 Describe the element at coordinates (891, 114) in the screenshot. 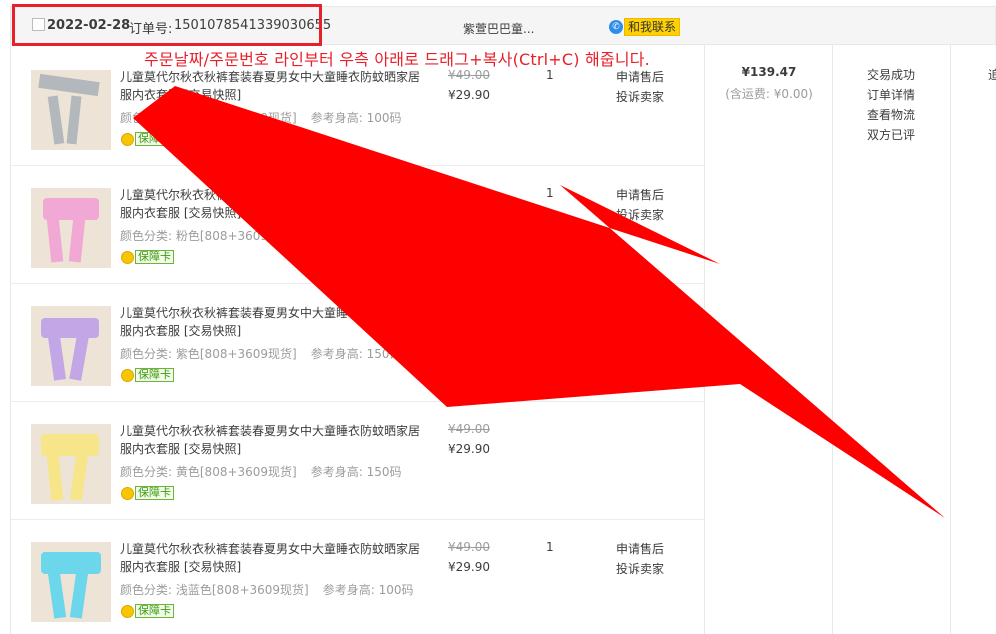

I see `view-logistics-link: 查看物流` at that location.